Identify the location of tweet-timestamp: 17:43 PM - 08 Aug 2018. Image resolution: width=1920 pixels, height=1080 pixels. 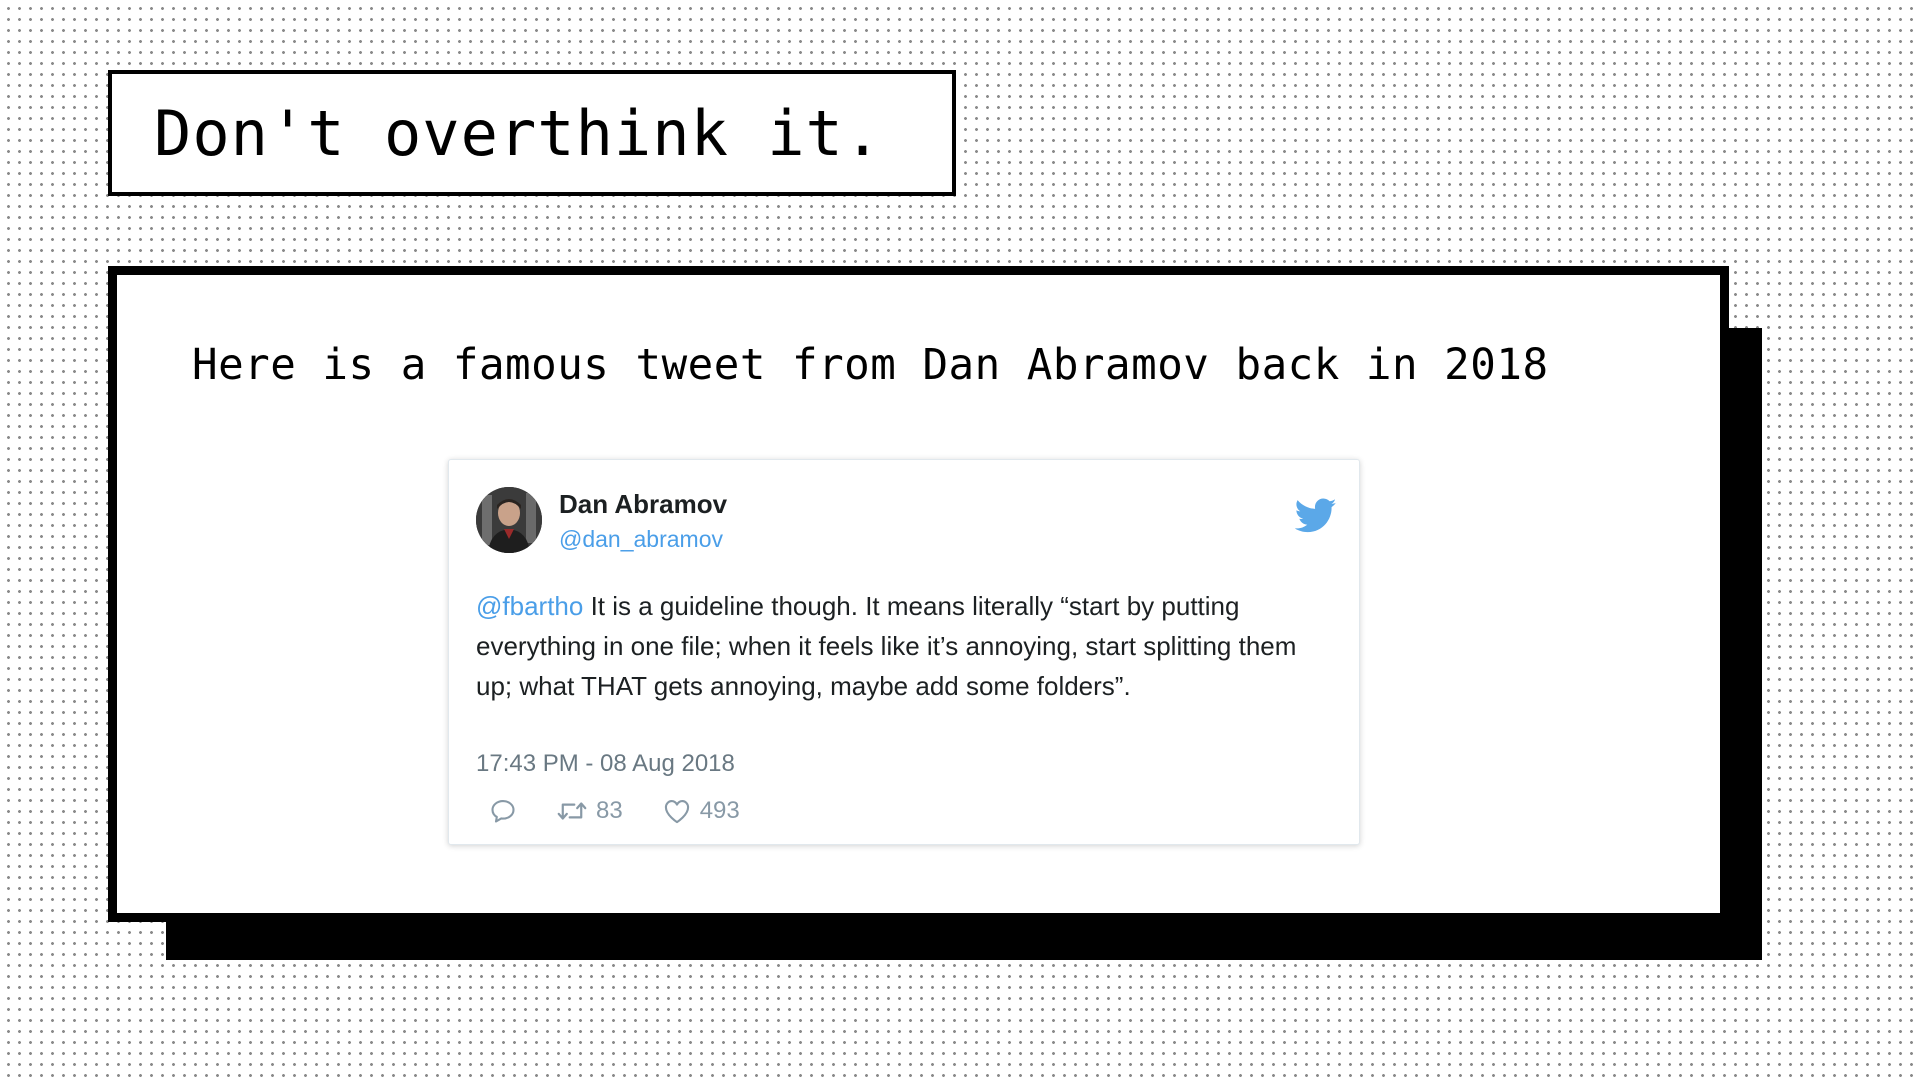
(605, 764).